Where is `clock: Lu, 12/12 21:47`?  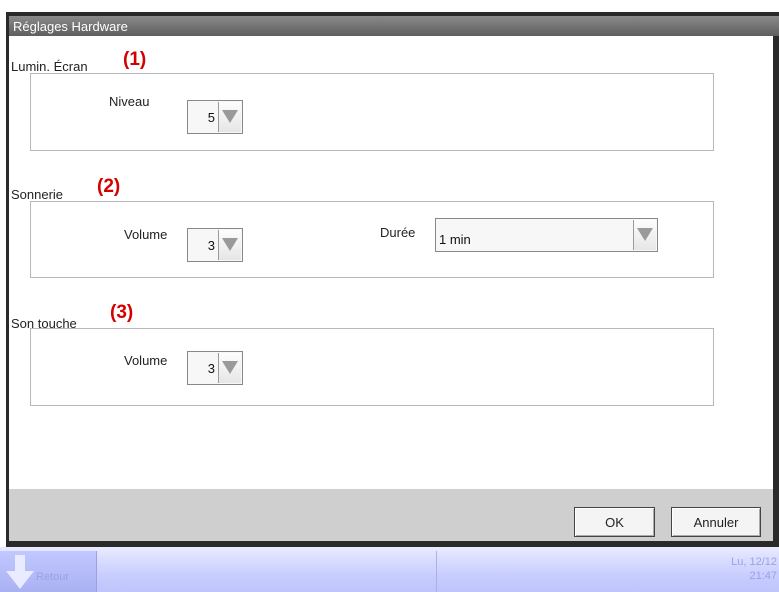 clock: Lu, 12/12 21:47 is located at coordinates (754, 569).